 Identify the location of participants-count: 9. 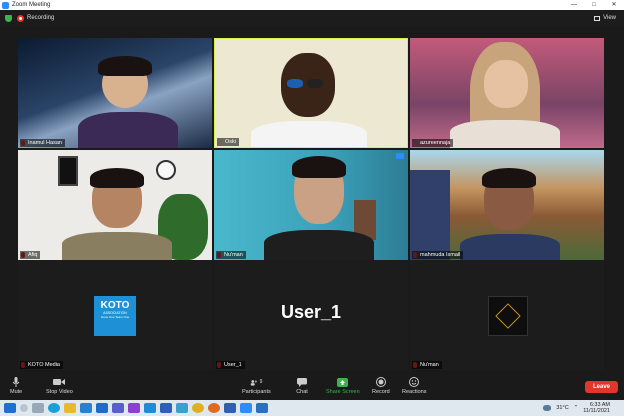
(261, 382).